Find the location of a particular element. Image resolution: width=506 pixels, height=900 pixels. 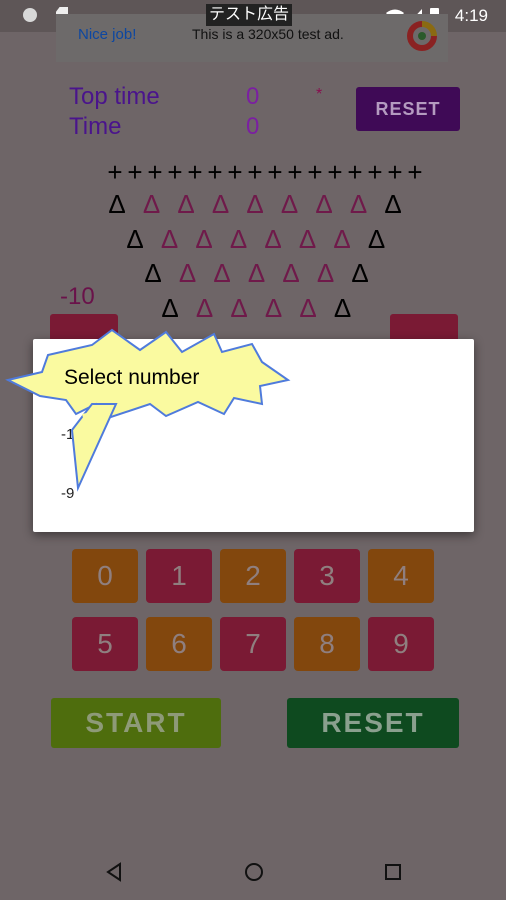

reset-top-button: RESET is located at coordinates (408, 109).